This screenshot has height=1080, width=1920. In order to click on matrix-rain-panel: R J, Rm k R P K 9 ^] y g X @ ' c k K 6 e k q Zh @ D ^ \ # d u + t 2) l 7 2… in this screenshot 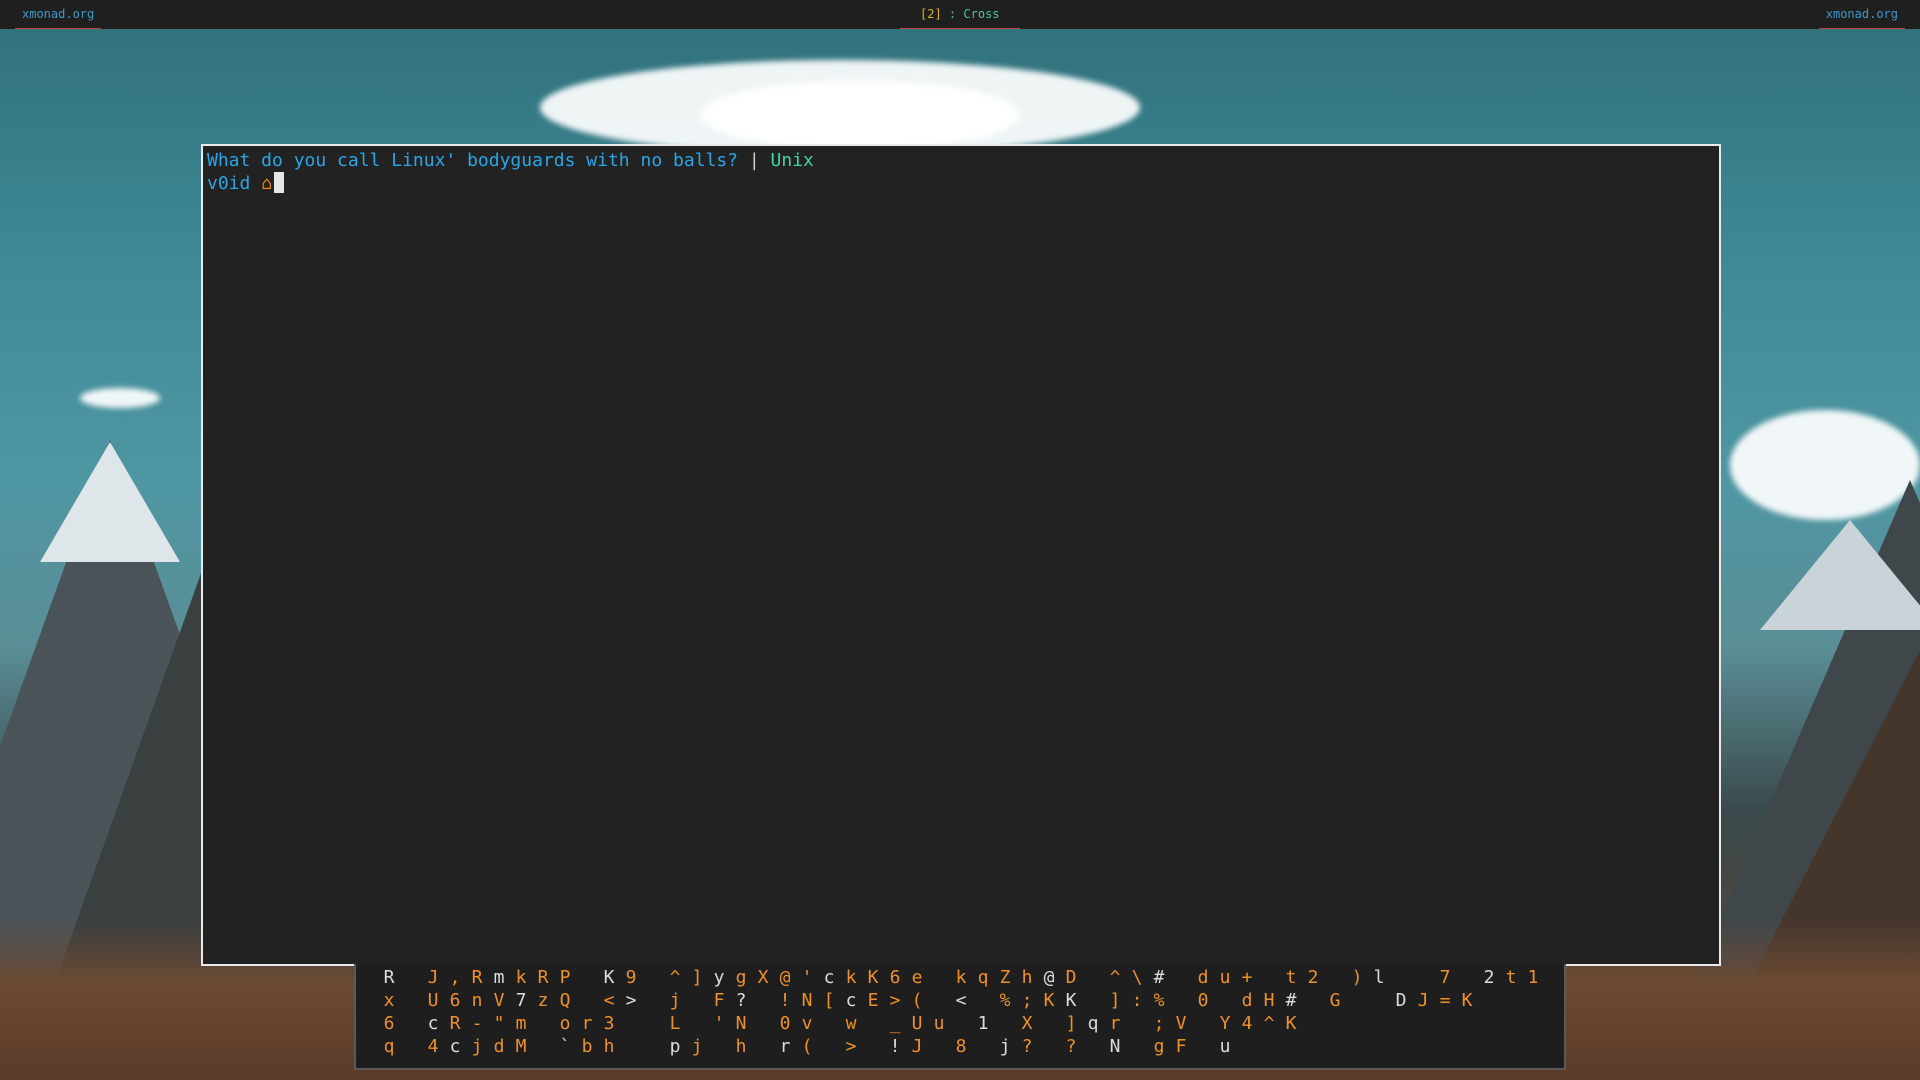, I will do `click(960, 1017)`.